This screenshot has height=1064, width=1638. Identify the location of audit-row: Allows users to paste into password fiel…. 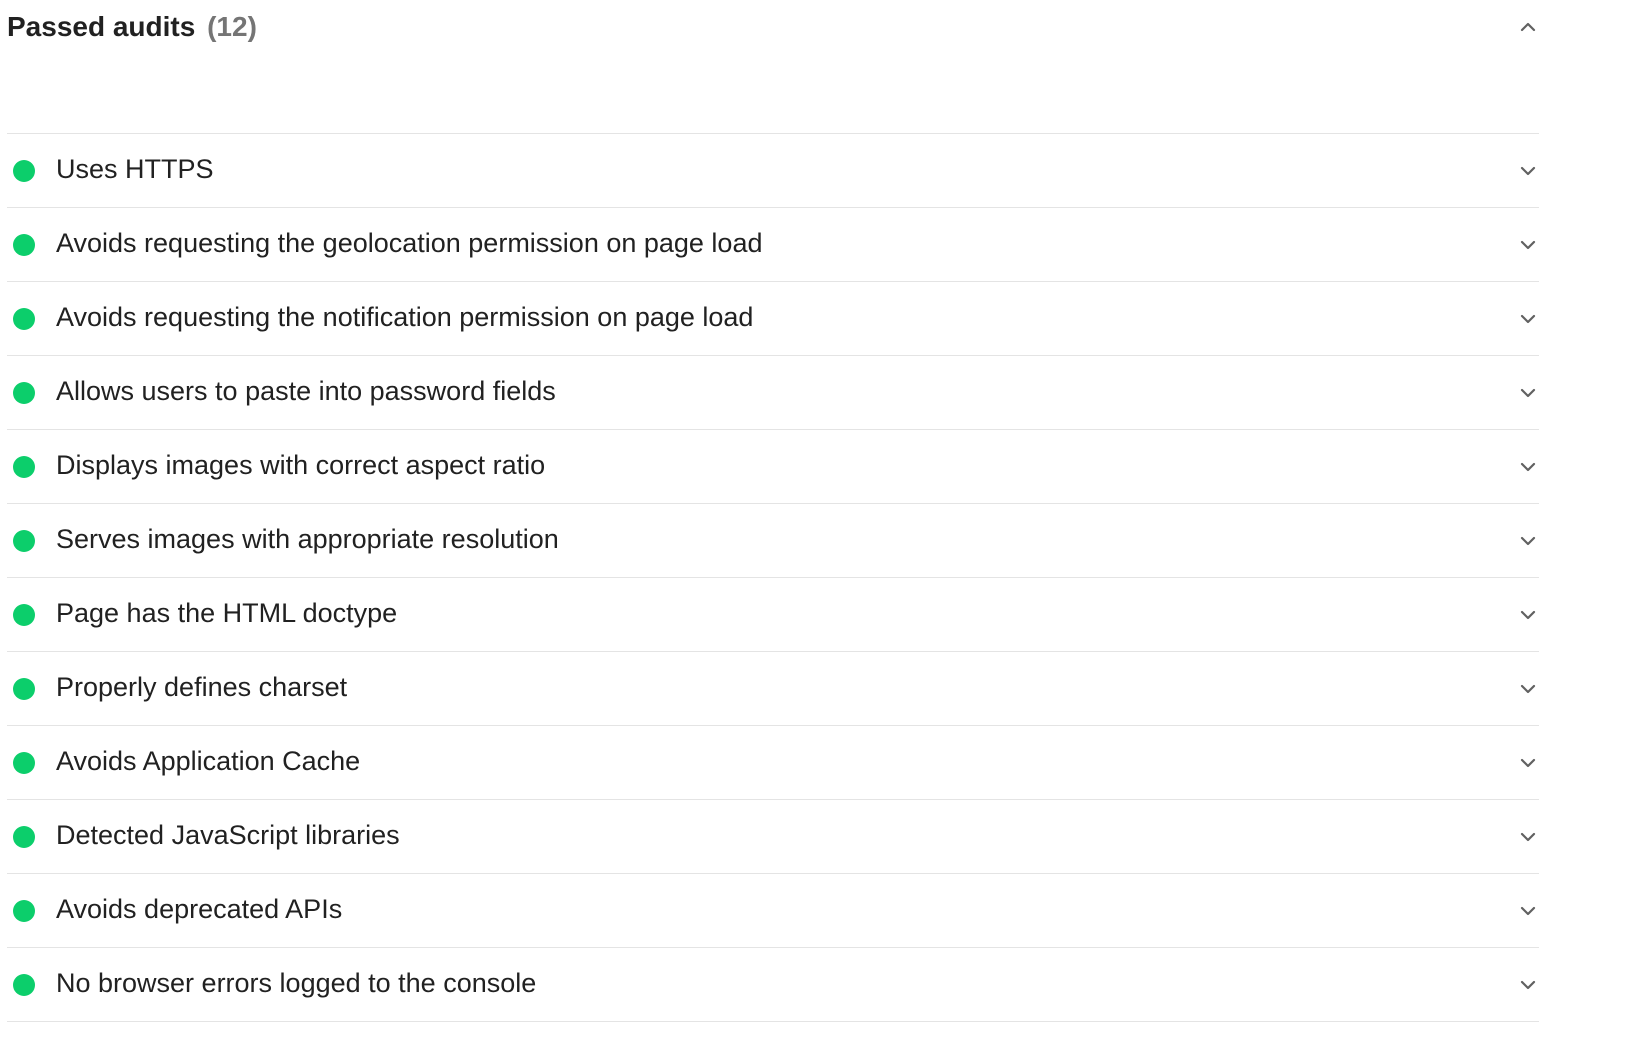
(773, 393).